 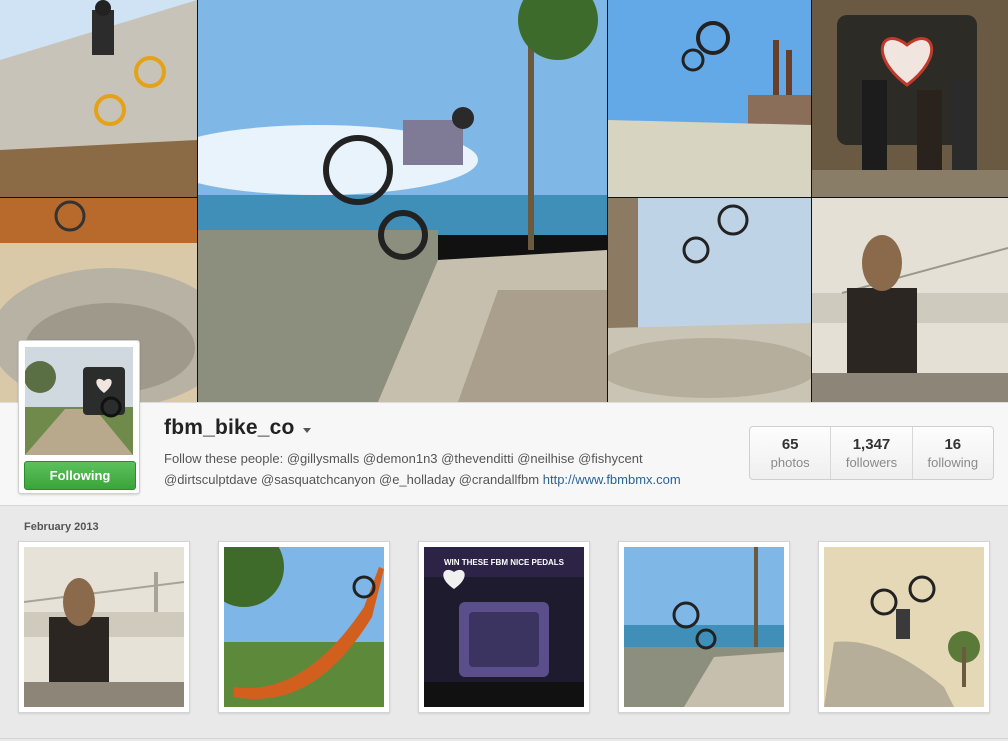 I want to click on mosaic-photo-park-air, so click(x=709, y=300).